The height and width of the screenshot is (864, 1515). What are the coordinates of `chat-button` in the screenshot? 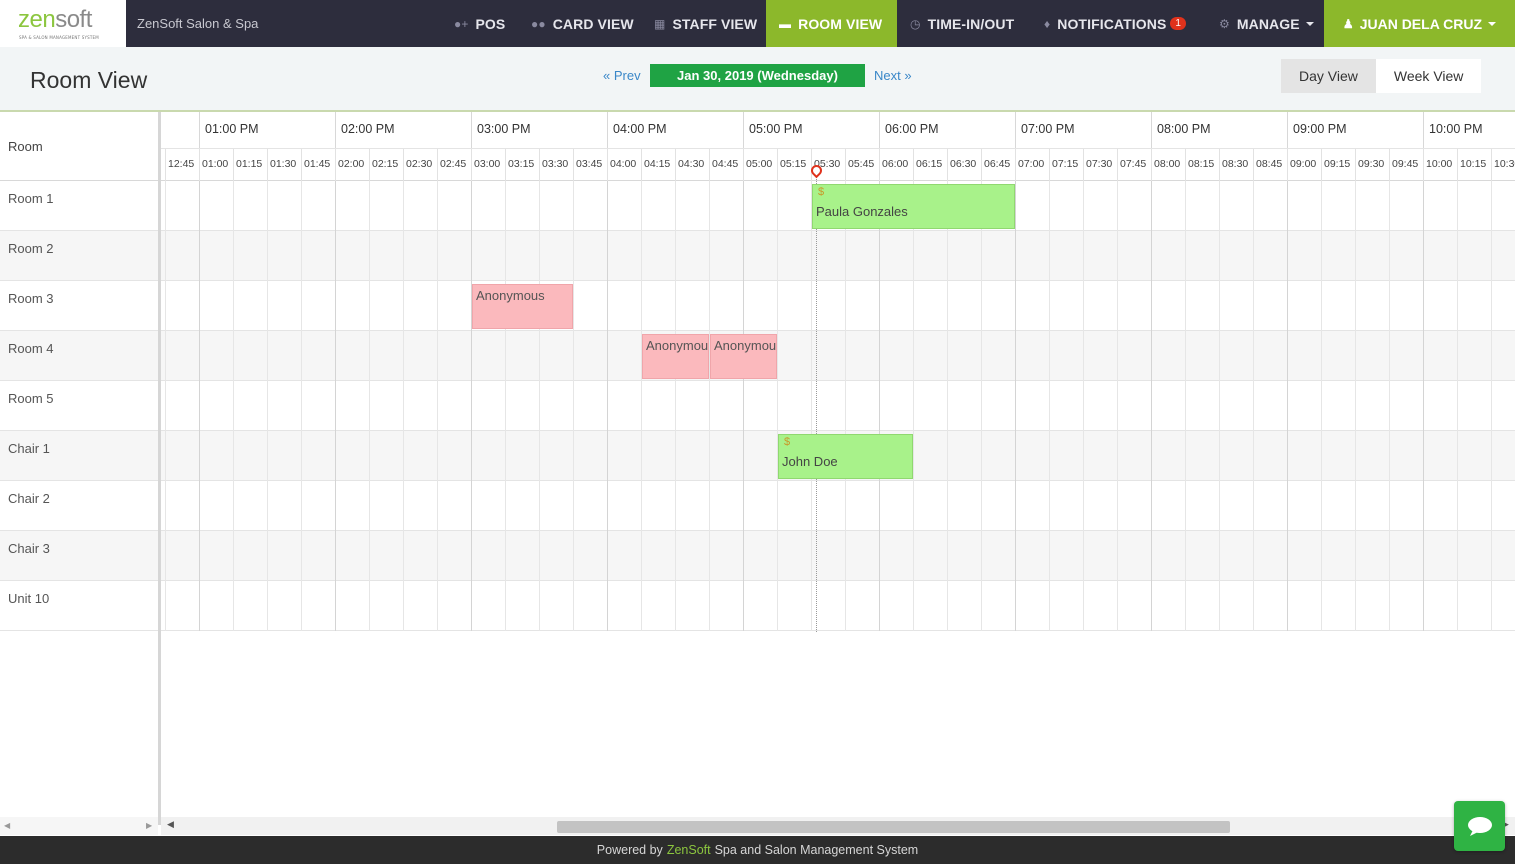 It's located at (1479, 826).